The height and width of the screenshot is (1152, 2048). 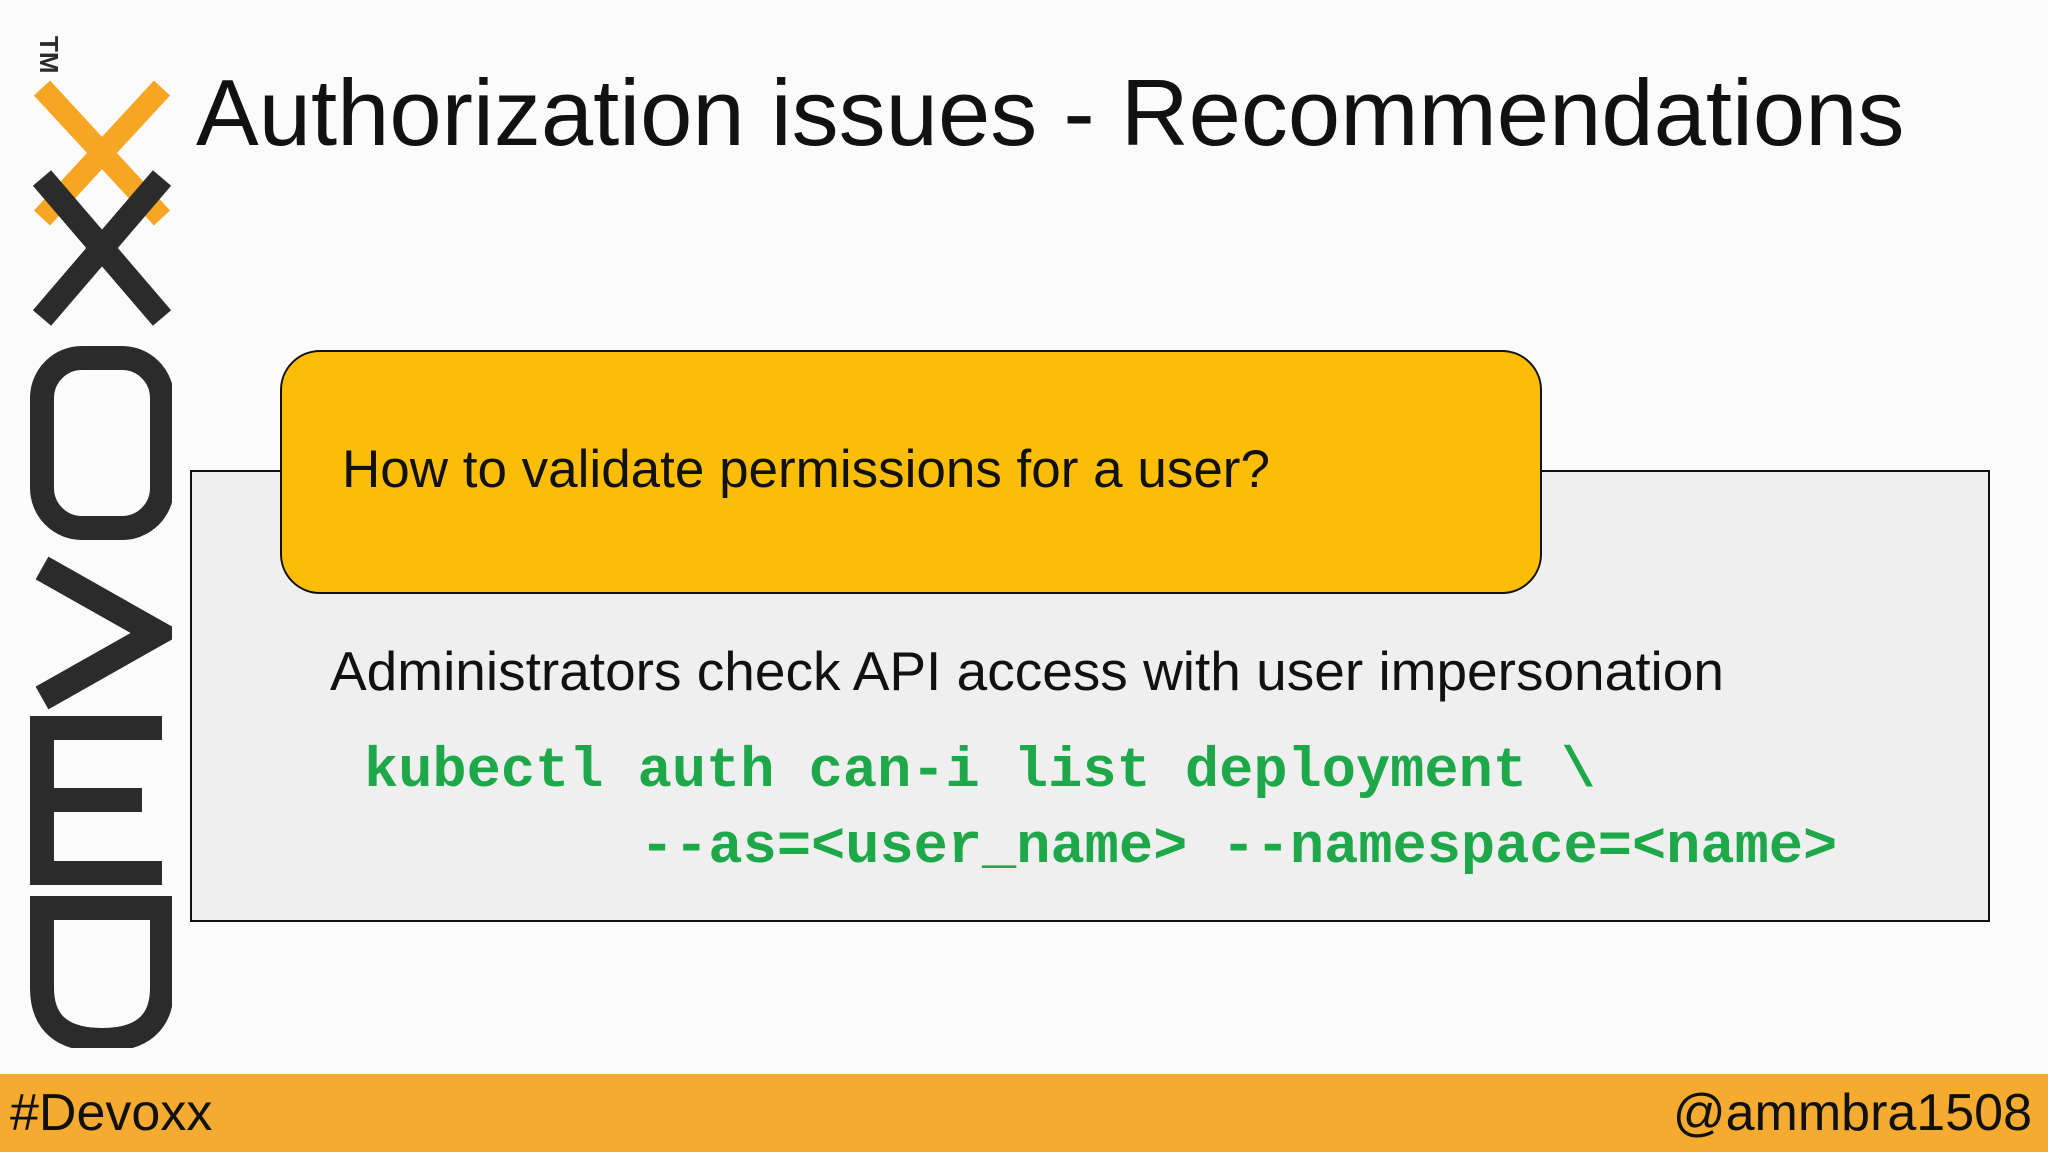 What do you see at coordinates (806, 469) in the screenshot?
I see `callout-question-text: How to validate permissions for a user?` at bounding box center [806, 469].